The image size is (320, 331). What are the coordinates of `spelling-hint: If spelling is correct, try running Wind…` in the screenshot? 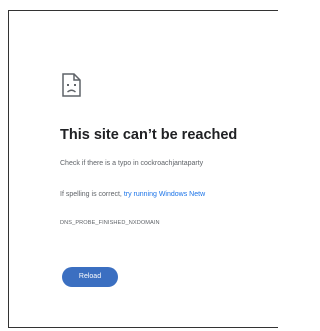 It's located at (132, 194).